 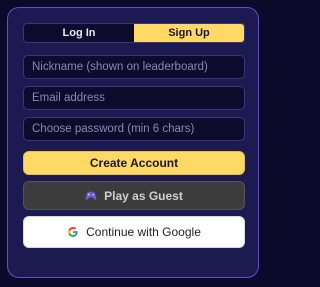 I want to click on play-as-guest-button: Play as Guest, so click(x=134, y=195).